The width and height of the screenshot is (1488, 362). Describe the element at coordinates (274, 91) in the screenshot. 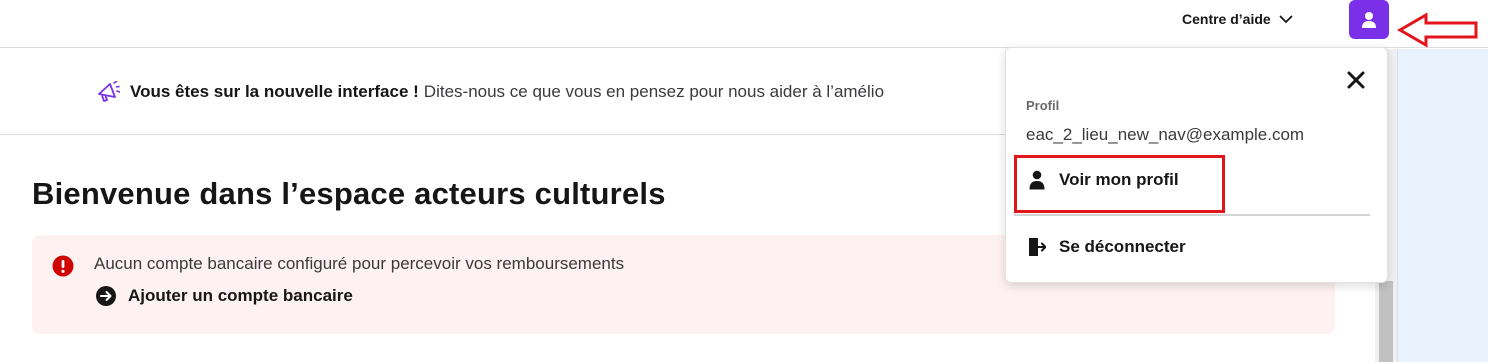

I see `banner-title: Vous êtes sur la nouvelle interface !` at that location.